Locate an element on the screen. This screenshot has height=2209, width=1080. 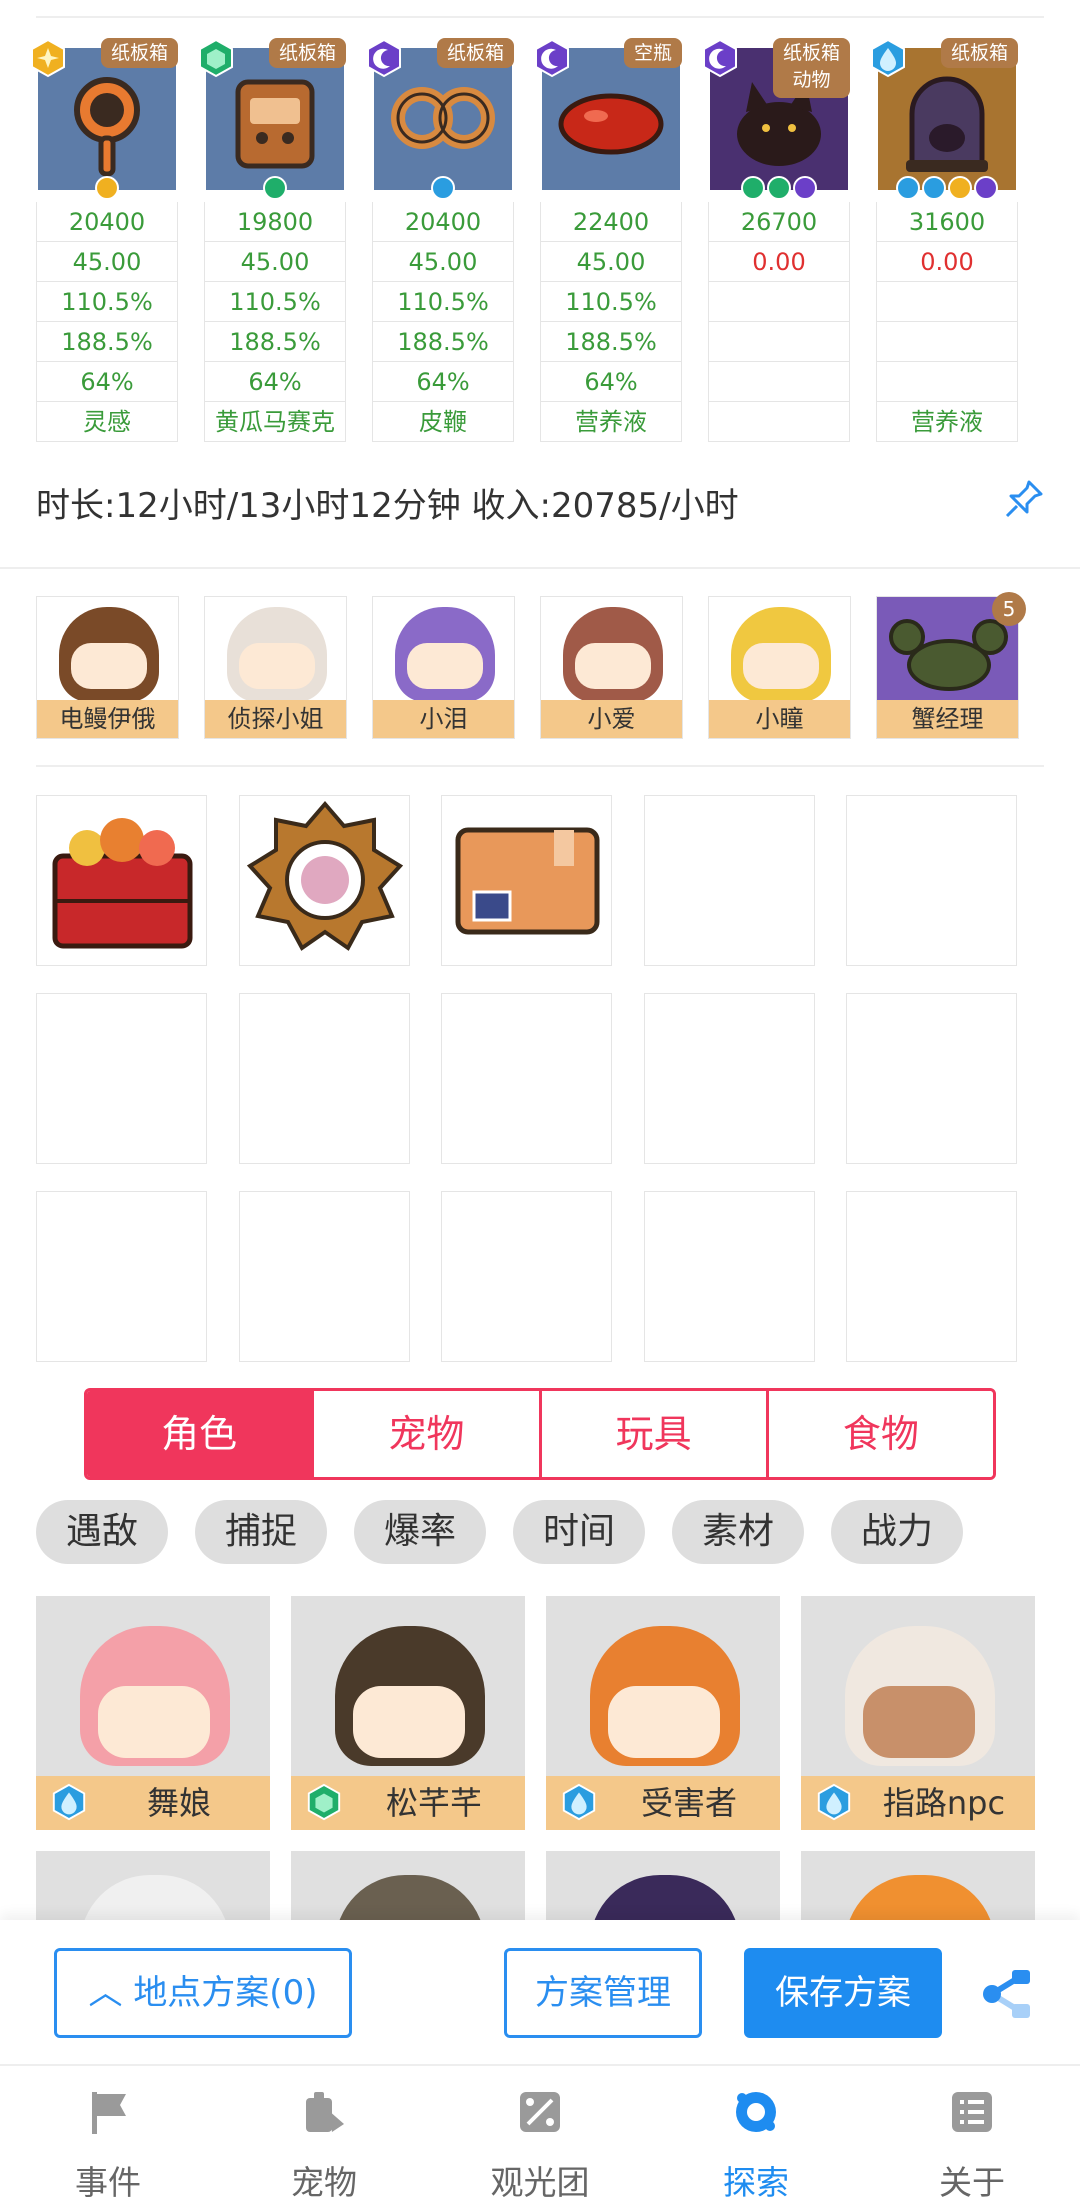
team-member: 电鳗伊俄 is located at coordinates (107, 667).